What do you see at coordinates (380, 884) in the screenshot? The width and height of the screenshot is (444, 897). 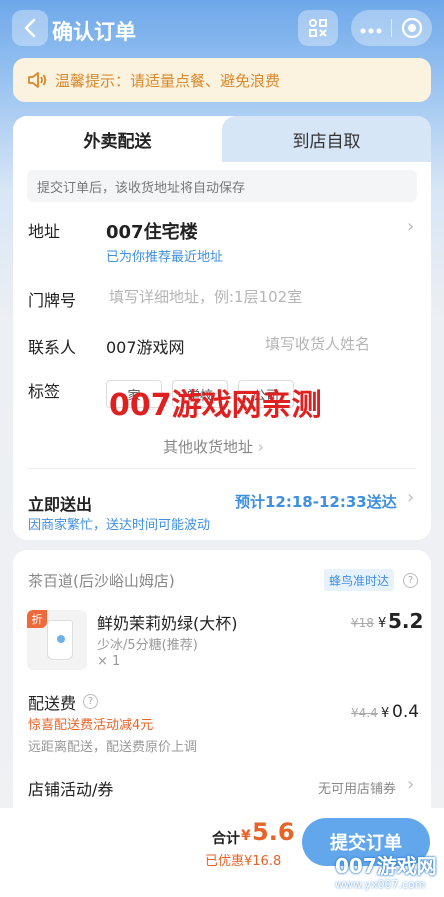 I see `watermark-url: www.yx007.com` at bounding box center [380, 884].